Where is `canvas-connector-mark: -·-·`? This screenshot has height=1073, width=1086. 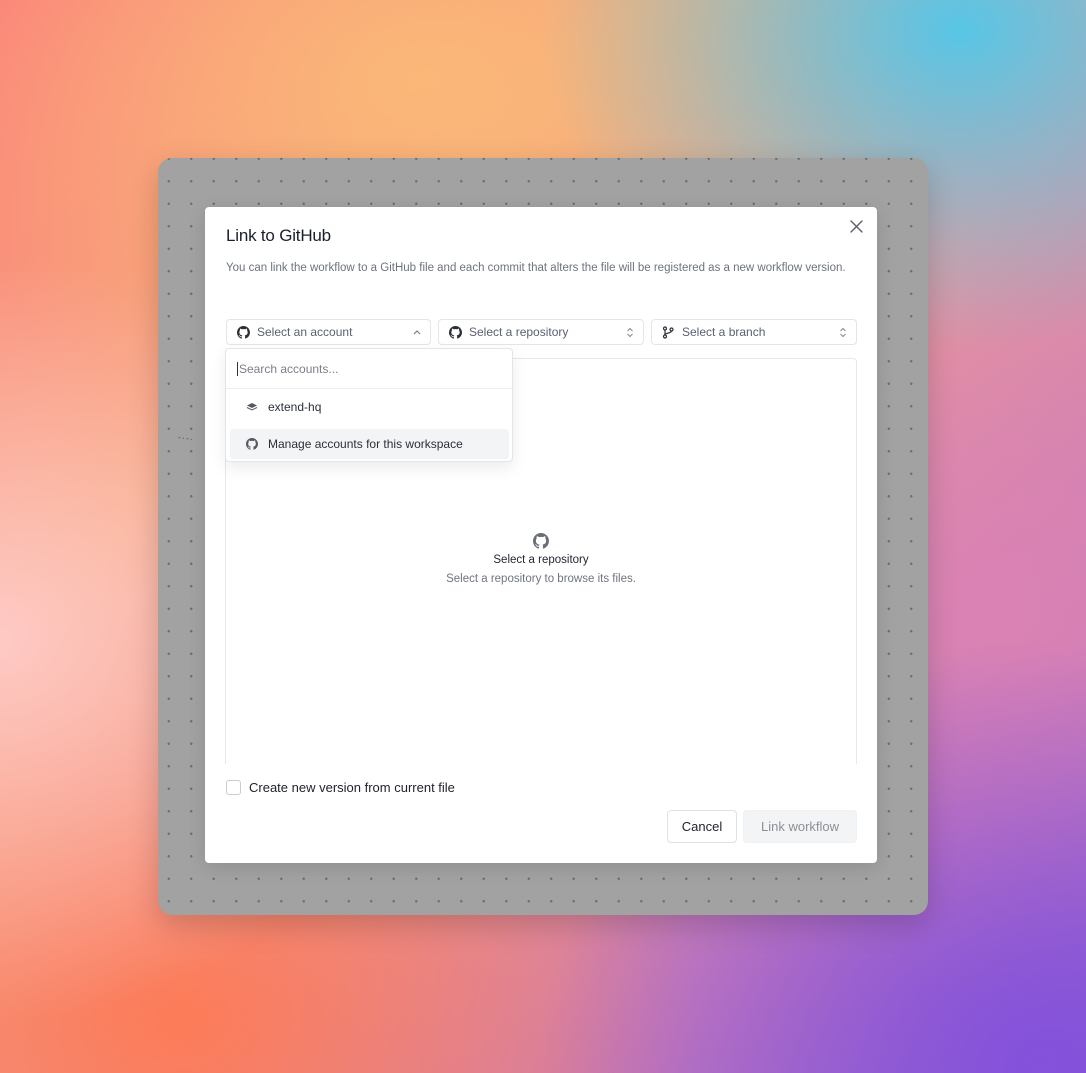 canvas-connector-mark: -·-· is located at coordinates (186, 438).